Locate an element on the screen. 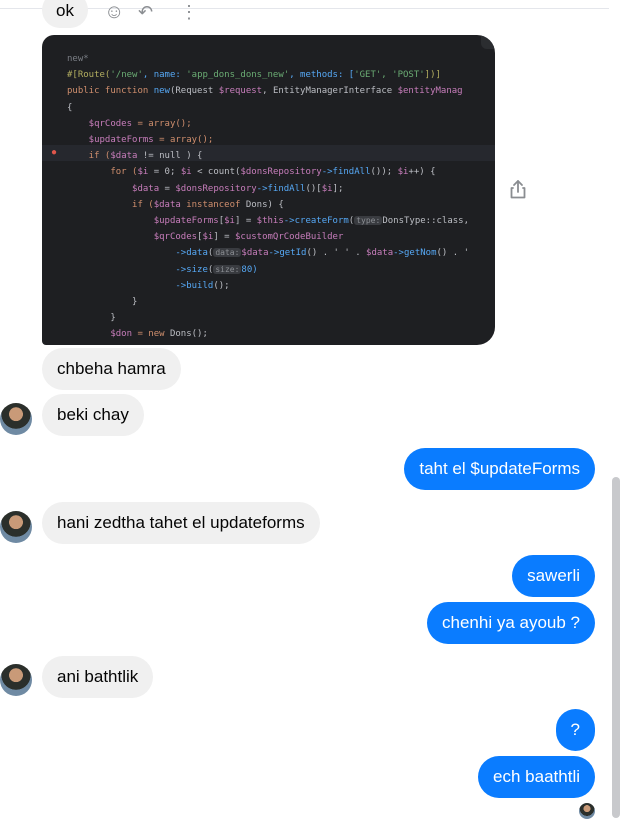  code-token: ])] is located at coordinates (432, 75).